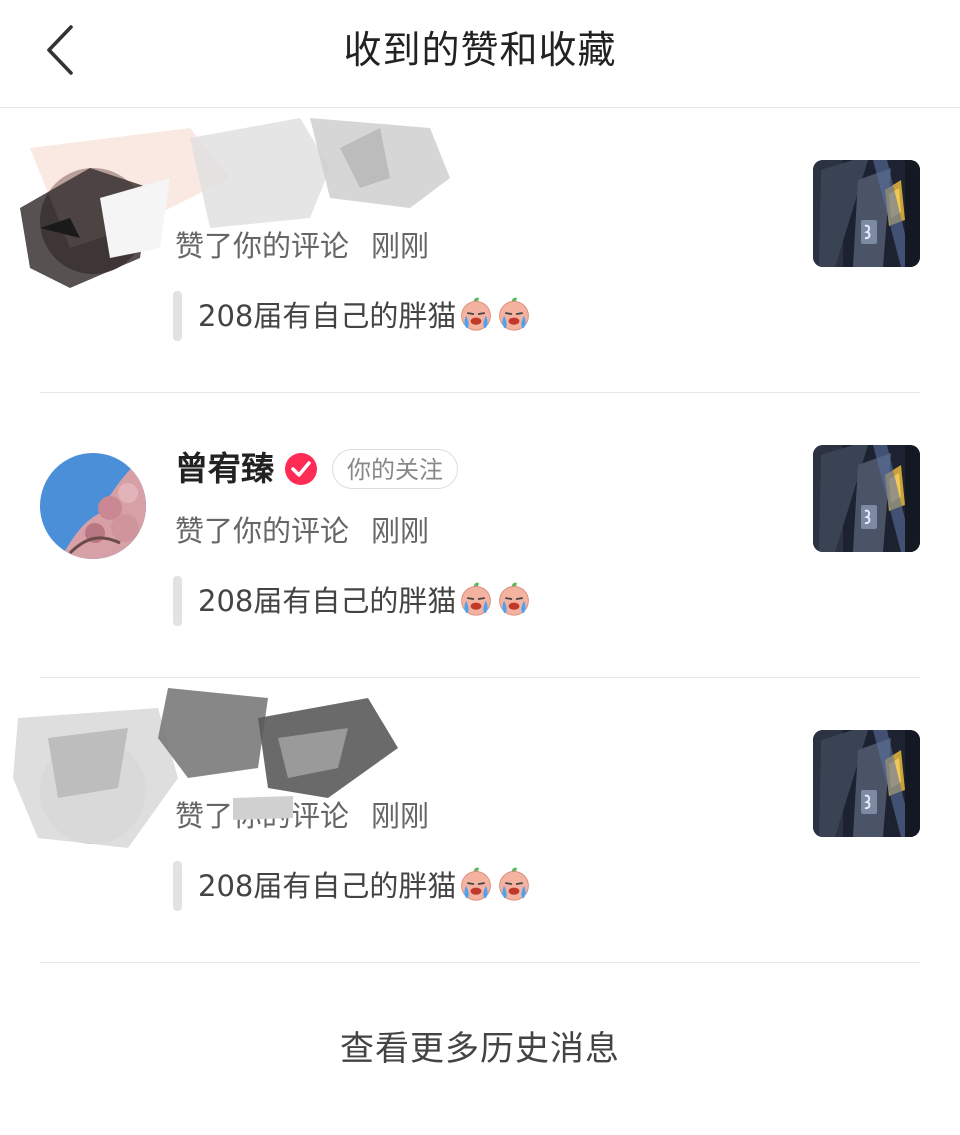 This screenshot has height=1135, width=960. I want to click on avatar-image, so click(93, 506).